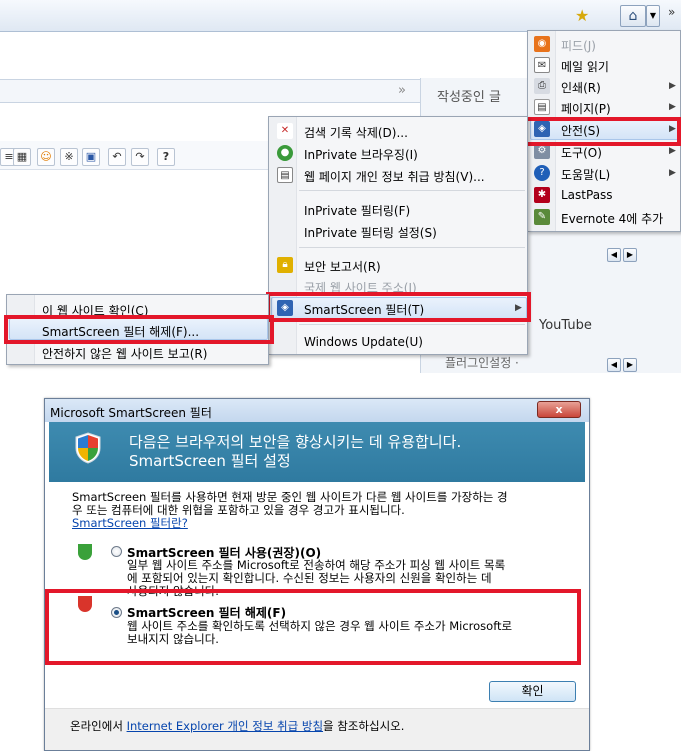  What do you see at coordinates (342, 266) in the screenshot?
I see `menu-item-security-report: 보안 보고서(R)` at bounding box center [342, 266].